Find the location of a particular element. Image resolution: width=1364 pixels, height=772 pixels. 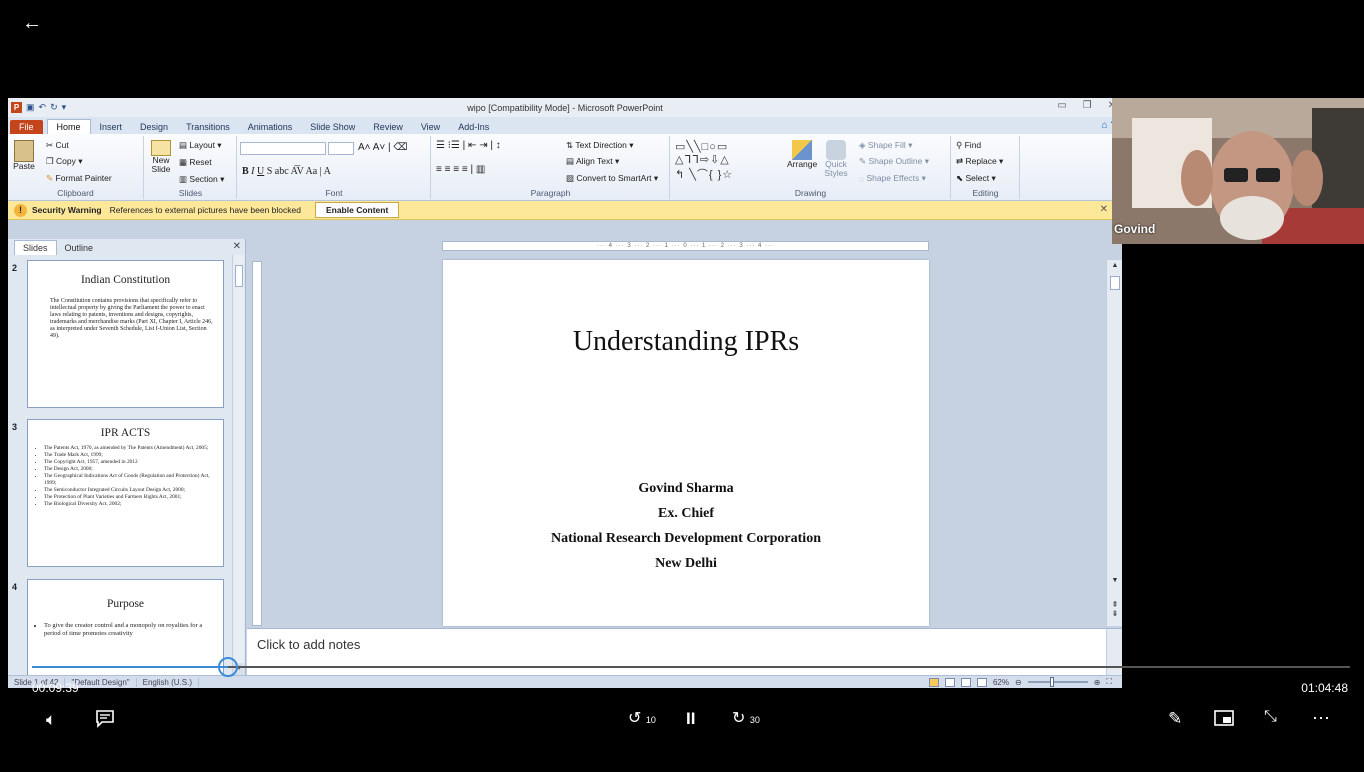

more-options-icon: ⋯ is located at coordinates (1321, 718).